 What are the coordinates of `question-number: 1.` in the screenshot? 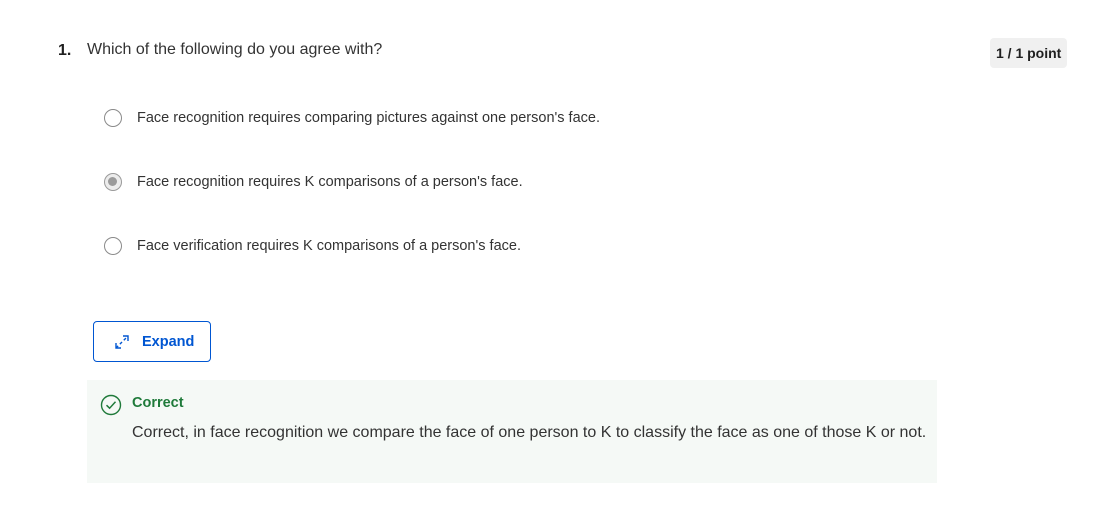 It's located at (65, 50).